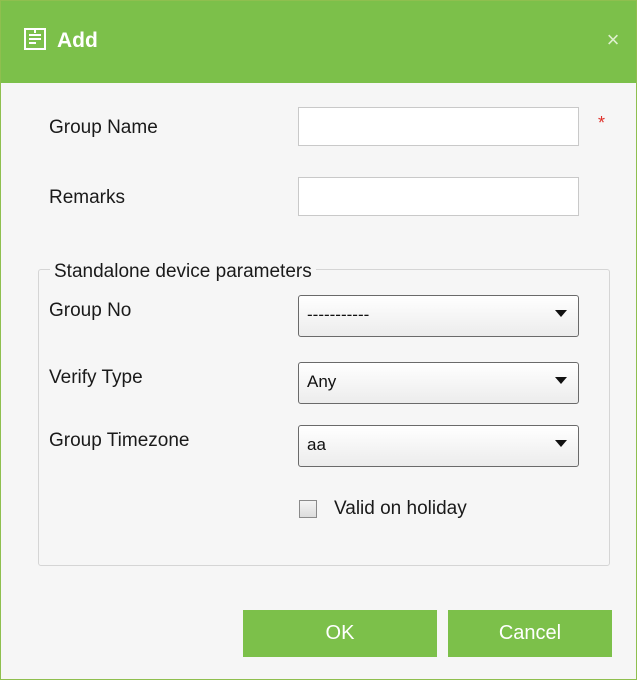  Describe the element at coordinates (103, 127) in the screenshot. I see `group-name-label: Group Name` at that location.